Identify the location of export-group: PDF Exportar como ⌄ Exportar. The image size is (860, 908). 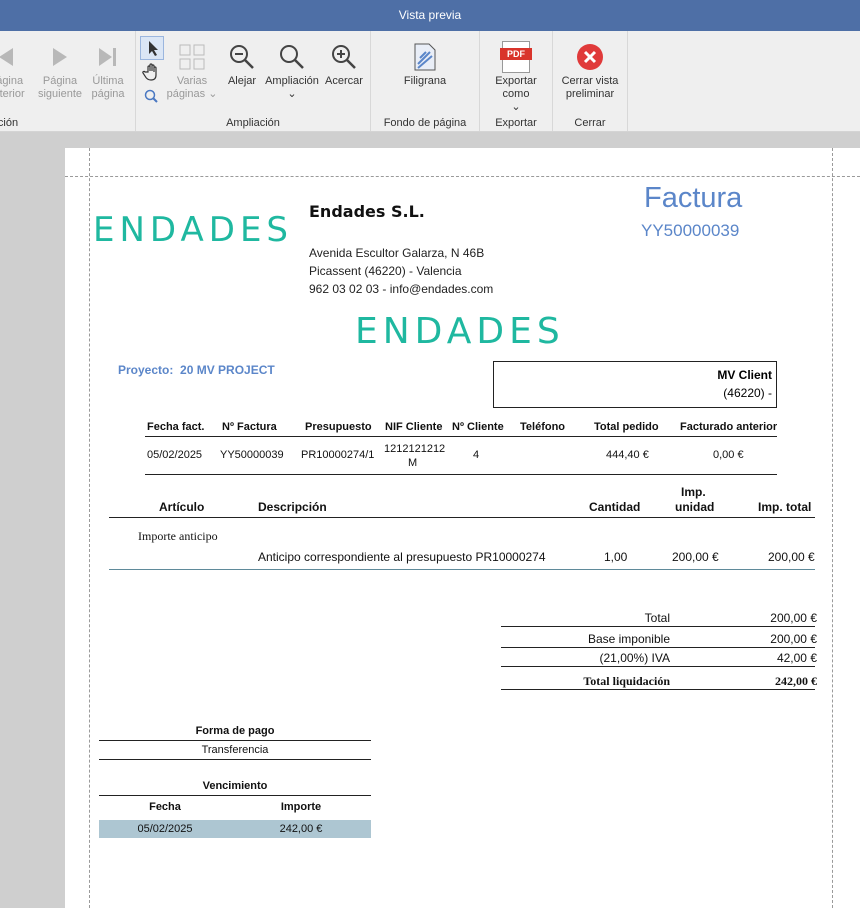
(516, 81).